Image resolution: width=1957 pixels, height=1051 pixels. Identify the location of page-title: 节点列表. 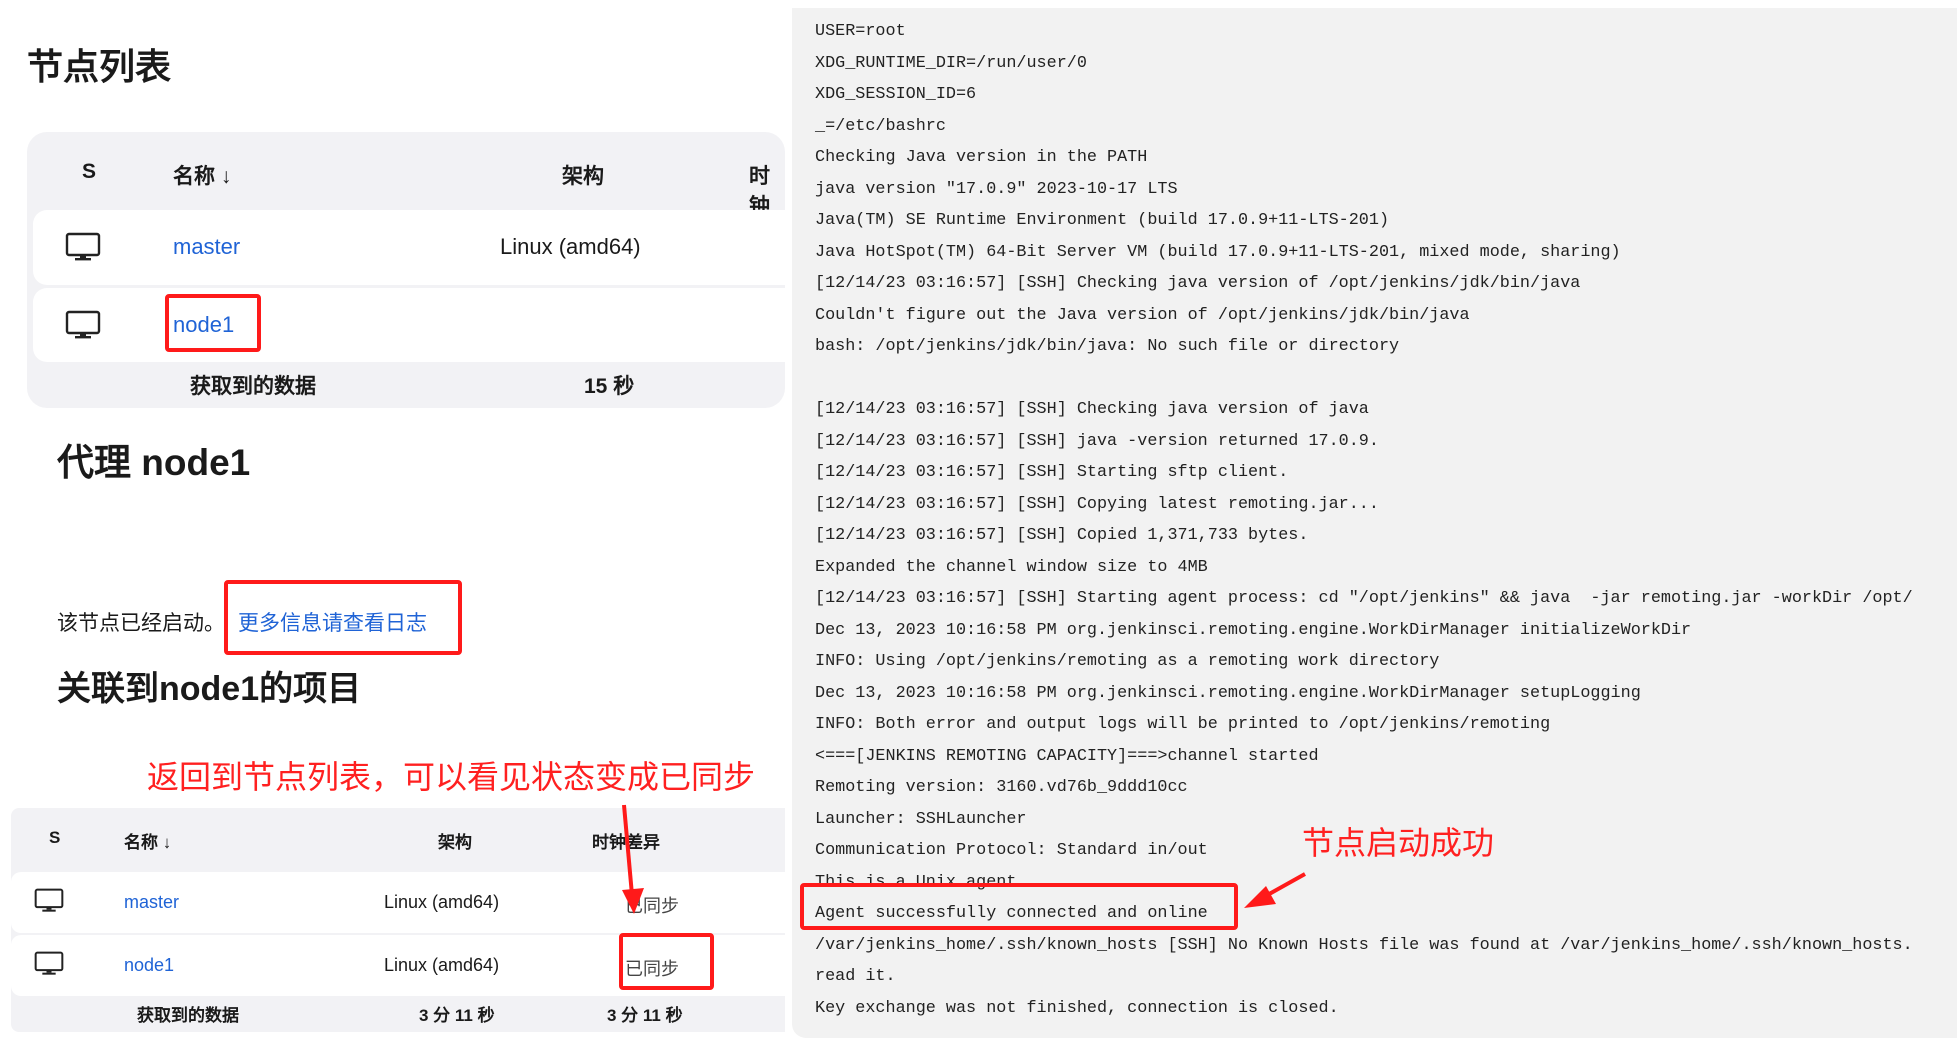
(99, 66).